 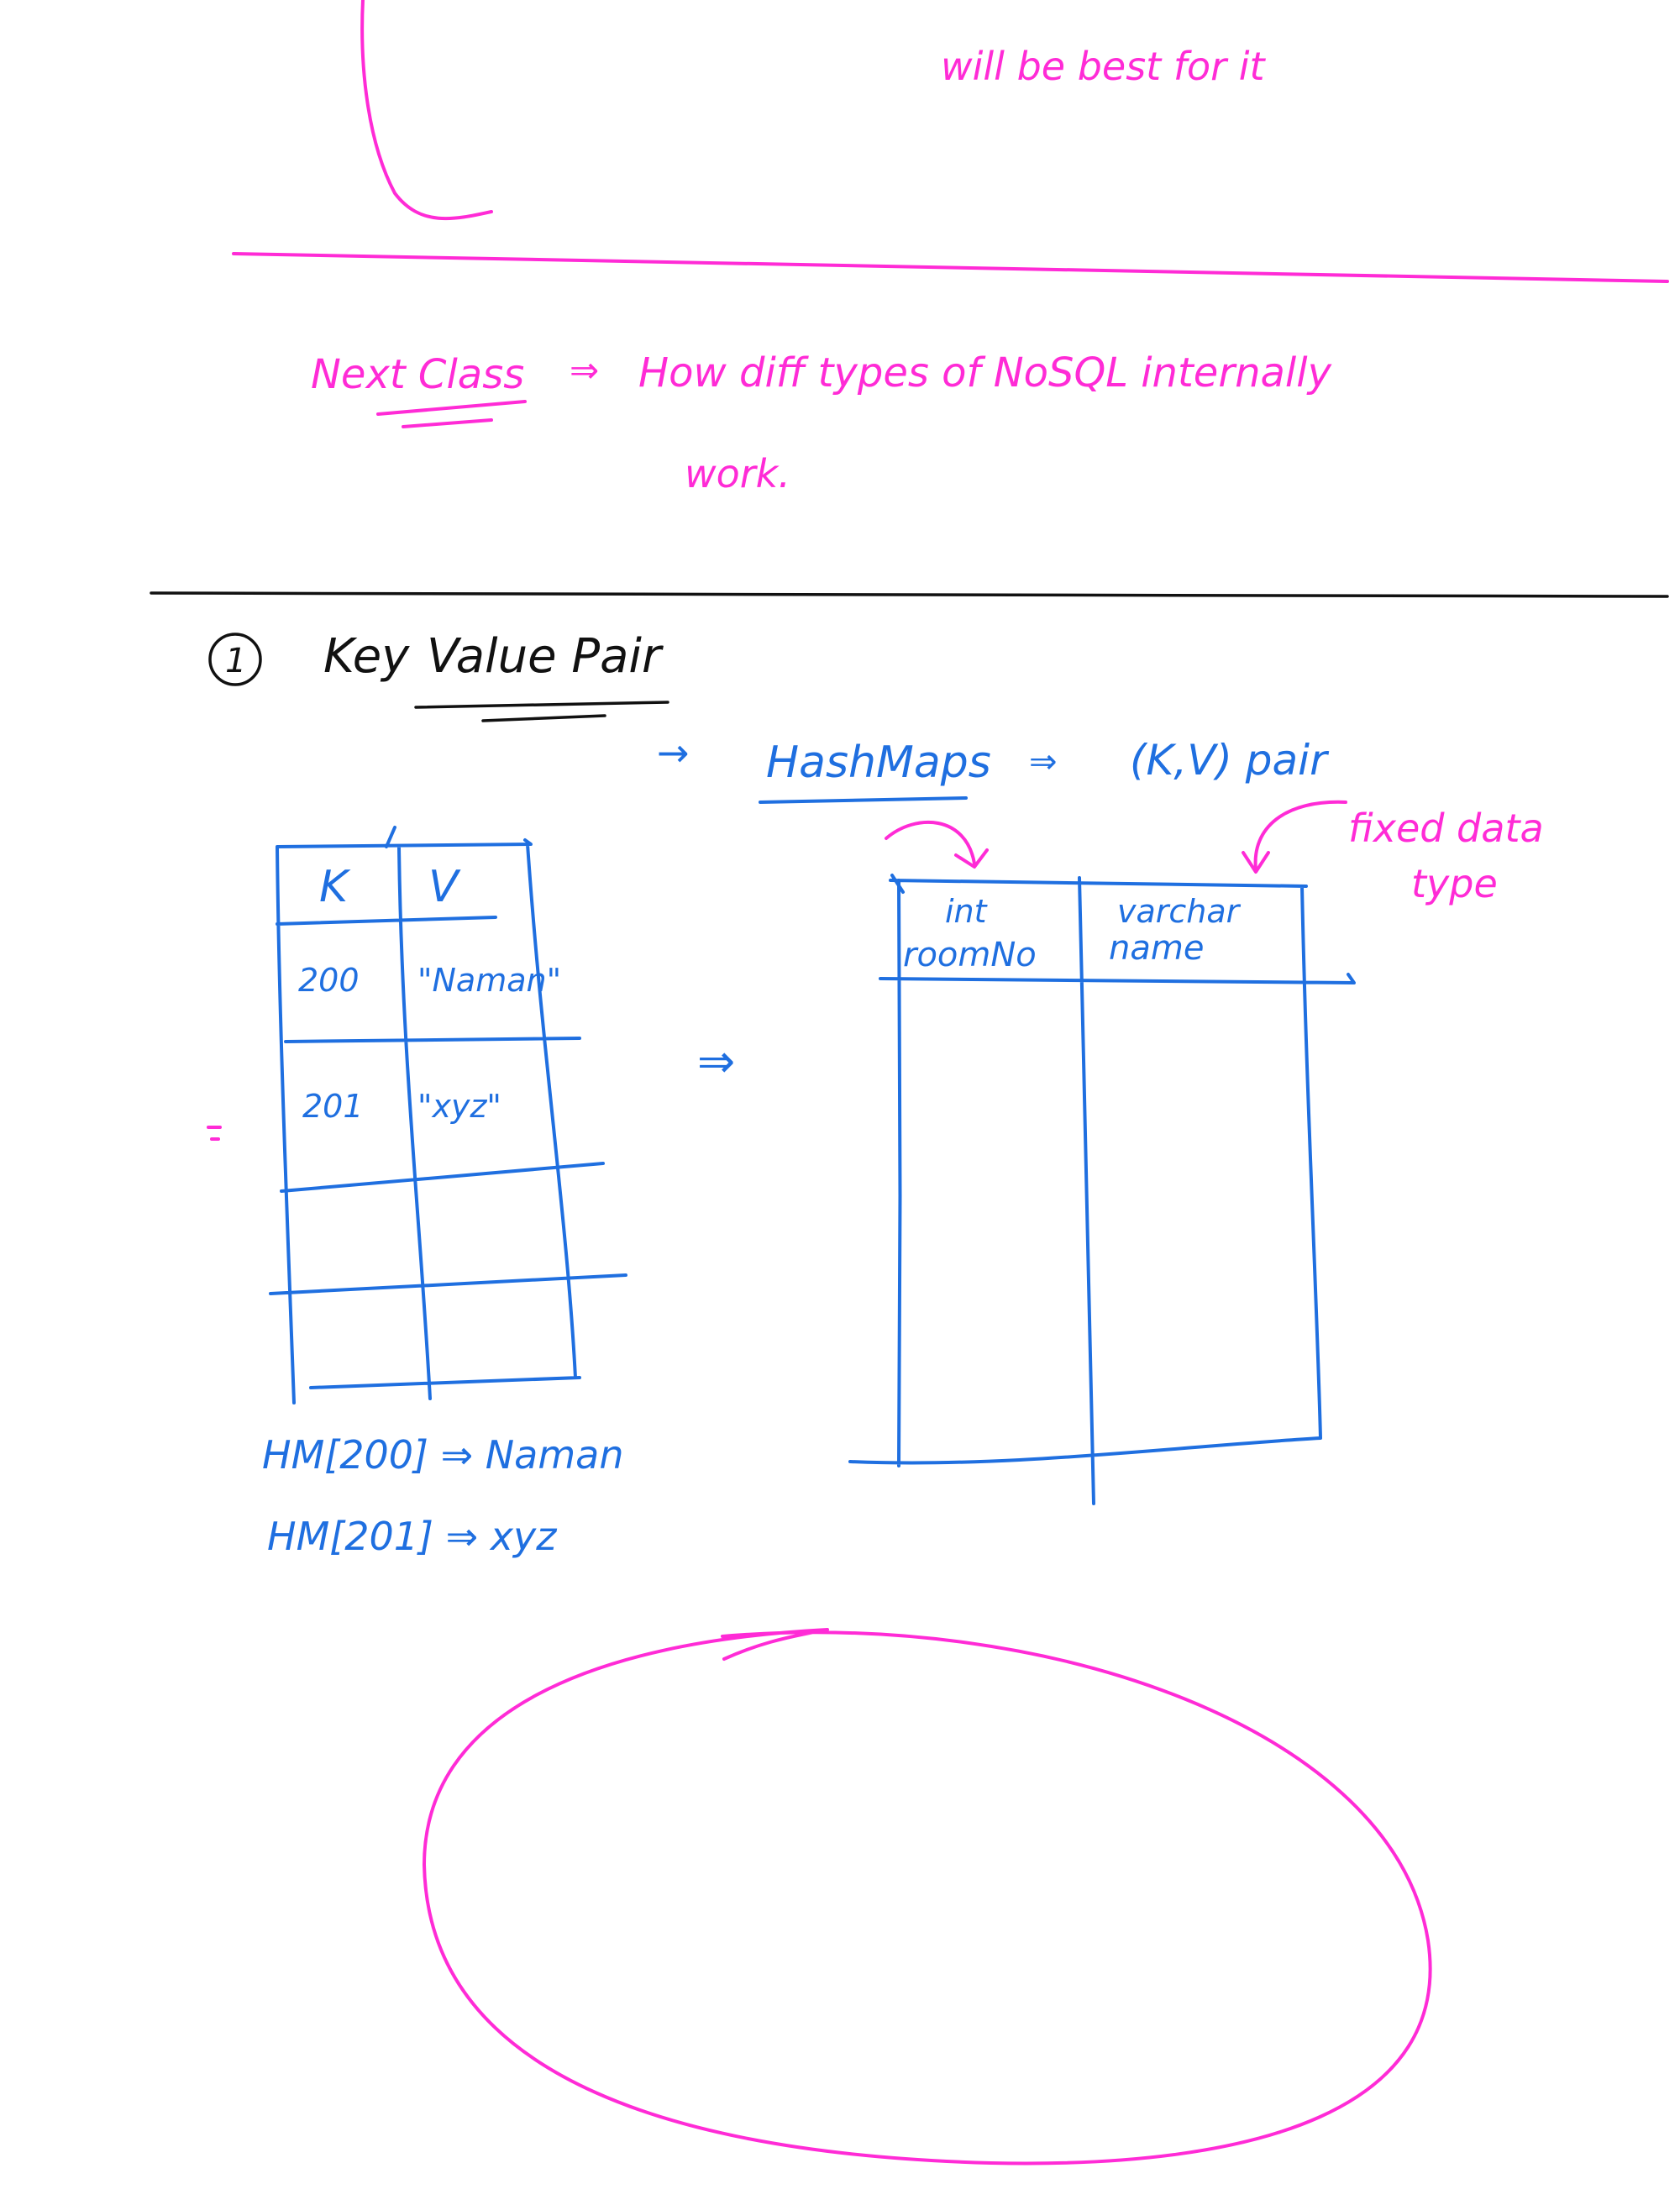 I want to click on section-title-underline, so click(x=541, y=711).